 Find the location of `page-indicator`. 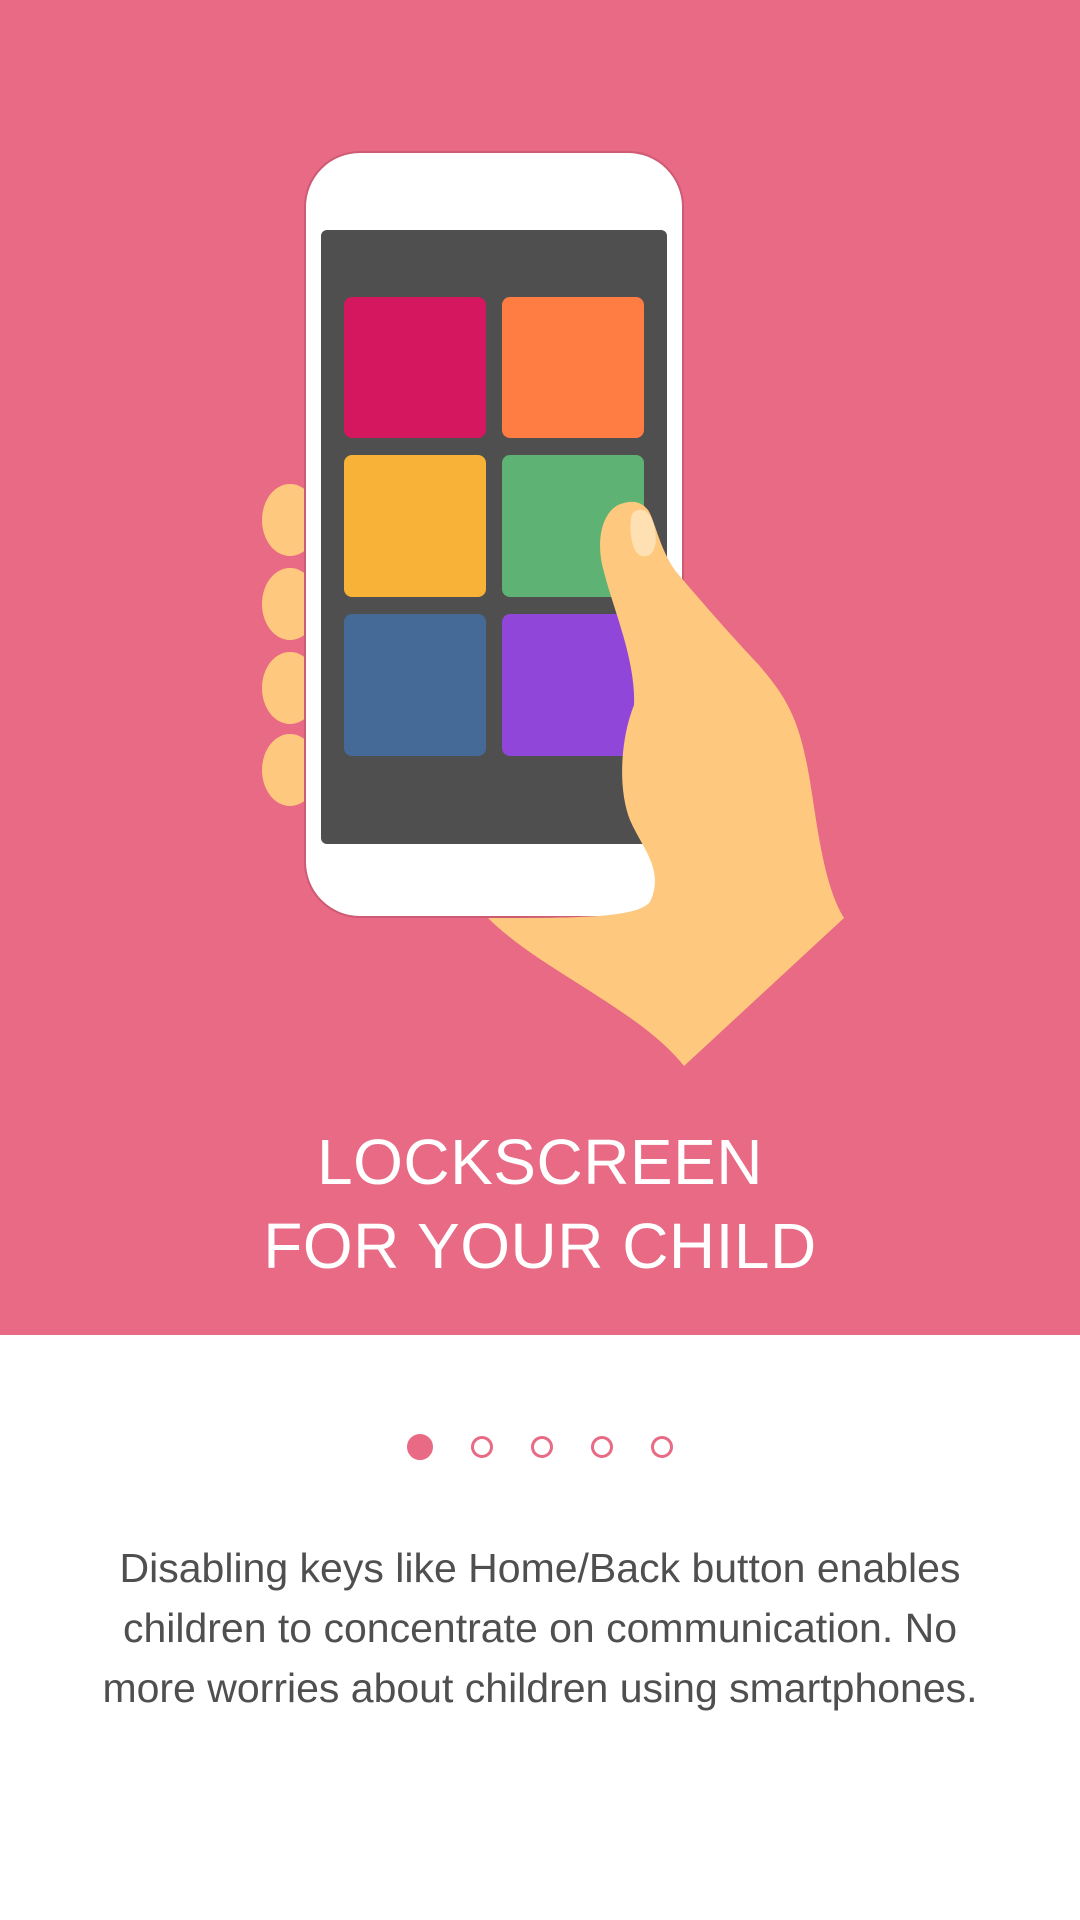

page-indicator is located at coordinates (540, 1448).